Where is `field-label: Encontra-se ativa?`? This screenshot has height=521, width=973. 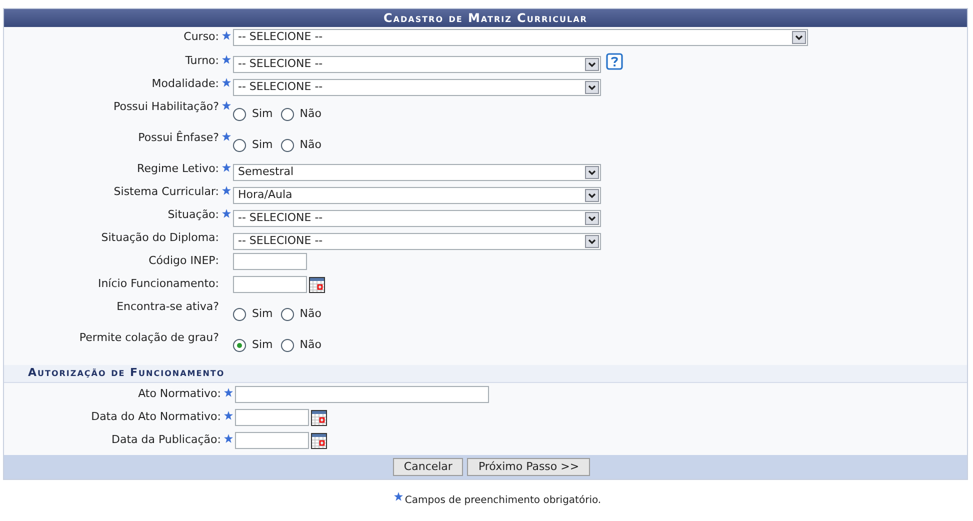
field-label: Encontra-se ativa? is located at coordinates (167, 307).